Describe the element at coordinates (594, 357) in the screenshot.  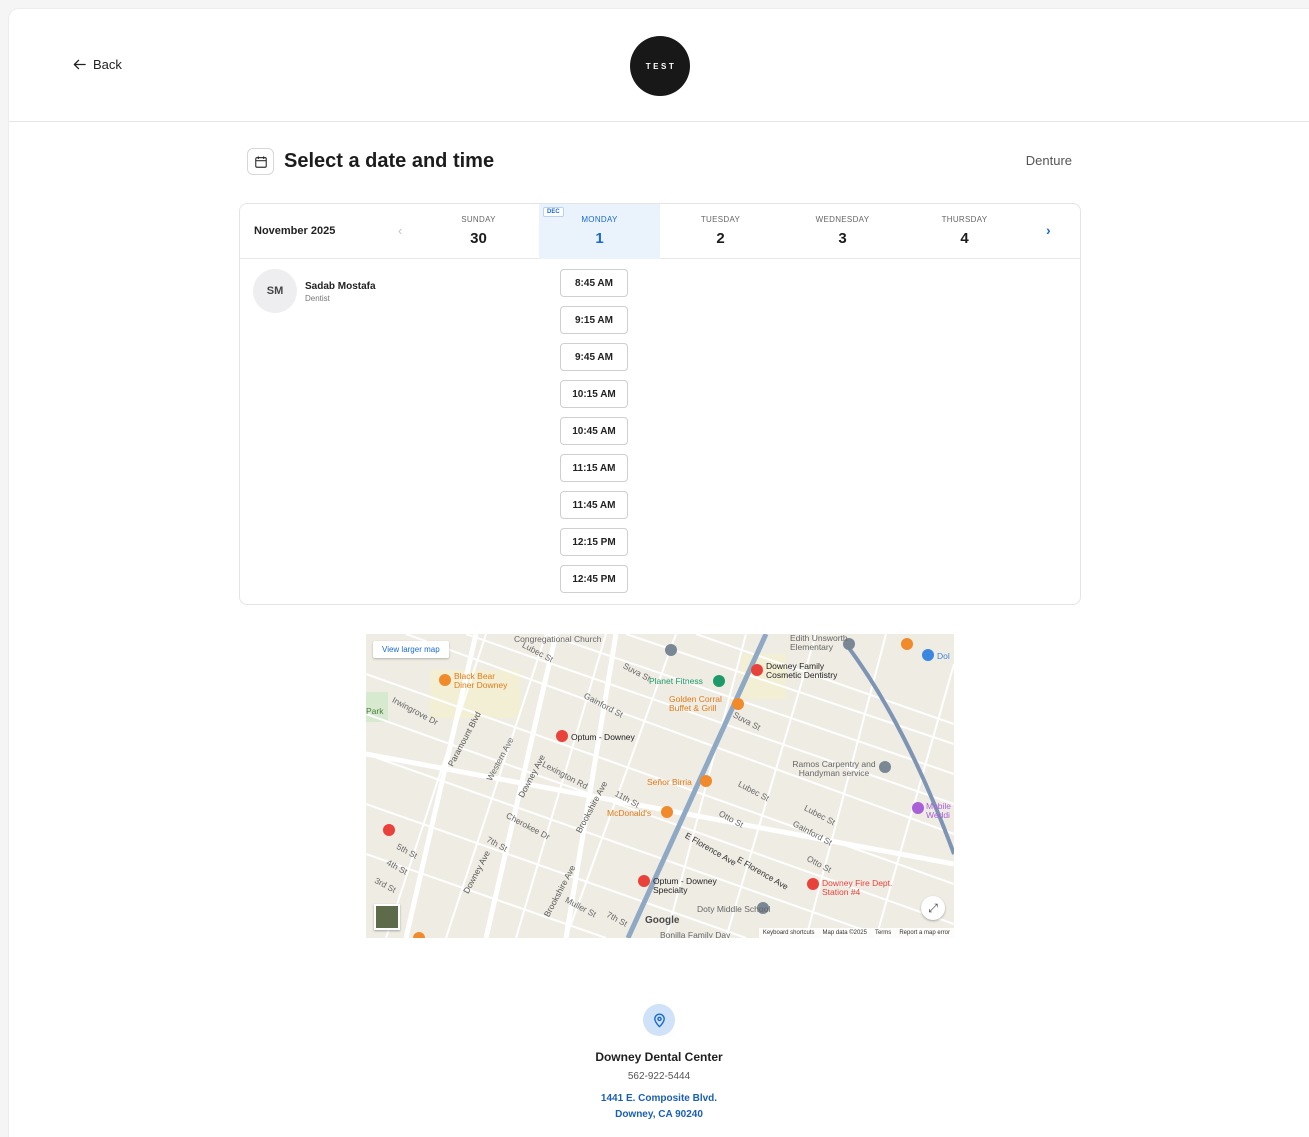
I see `time-slot-button: 9:45 AM` at that location.